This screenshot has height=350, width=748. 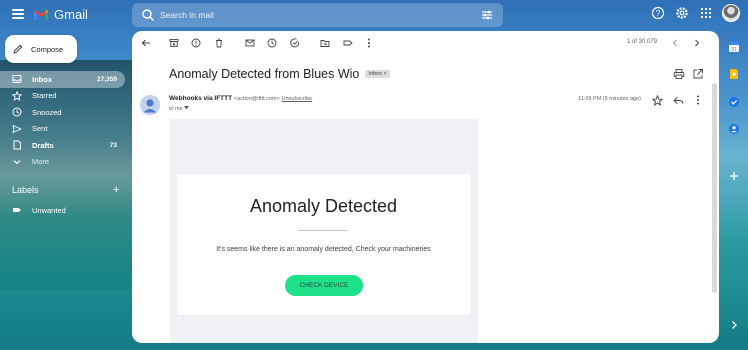 What do you see at coordinates (641, 42) in the screenshot?
I see `pagination-text: 1 of 30,079` at bounding box center [641, 42].